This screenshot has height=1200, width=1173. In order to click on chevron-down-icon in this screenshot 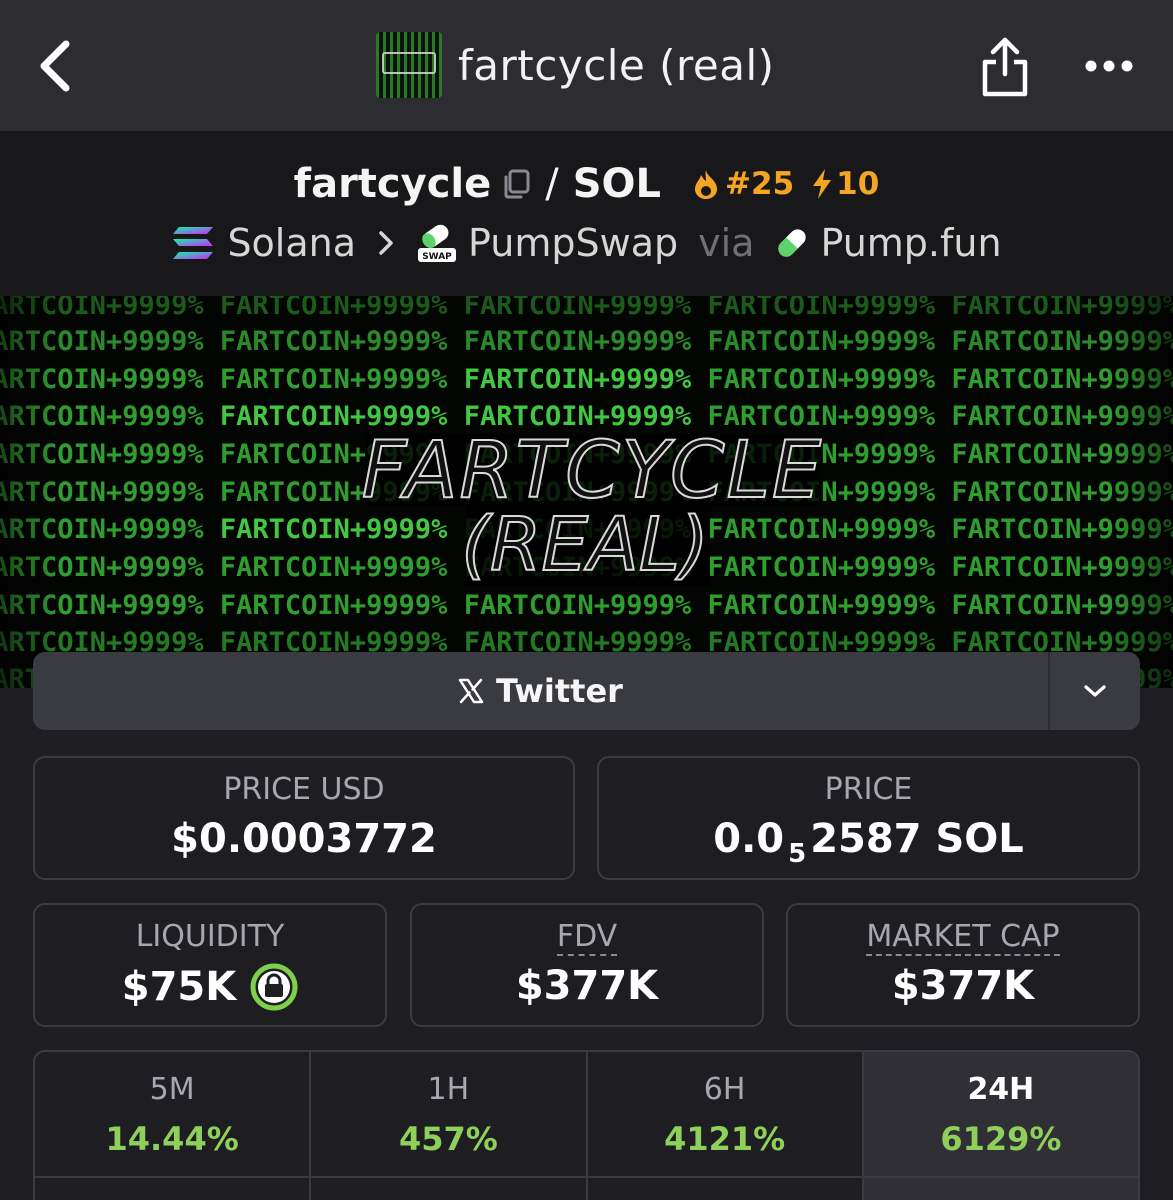, I will do `click(1095, 691)`.